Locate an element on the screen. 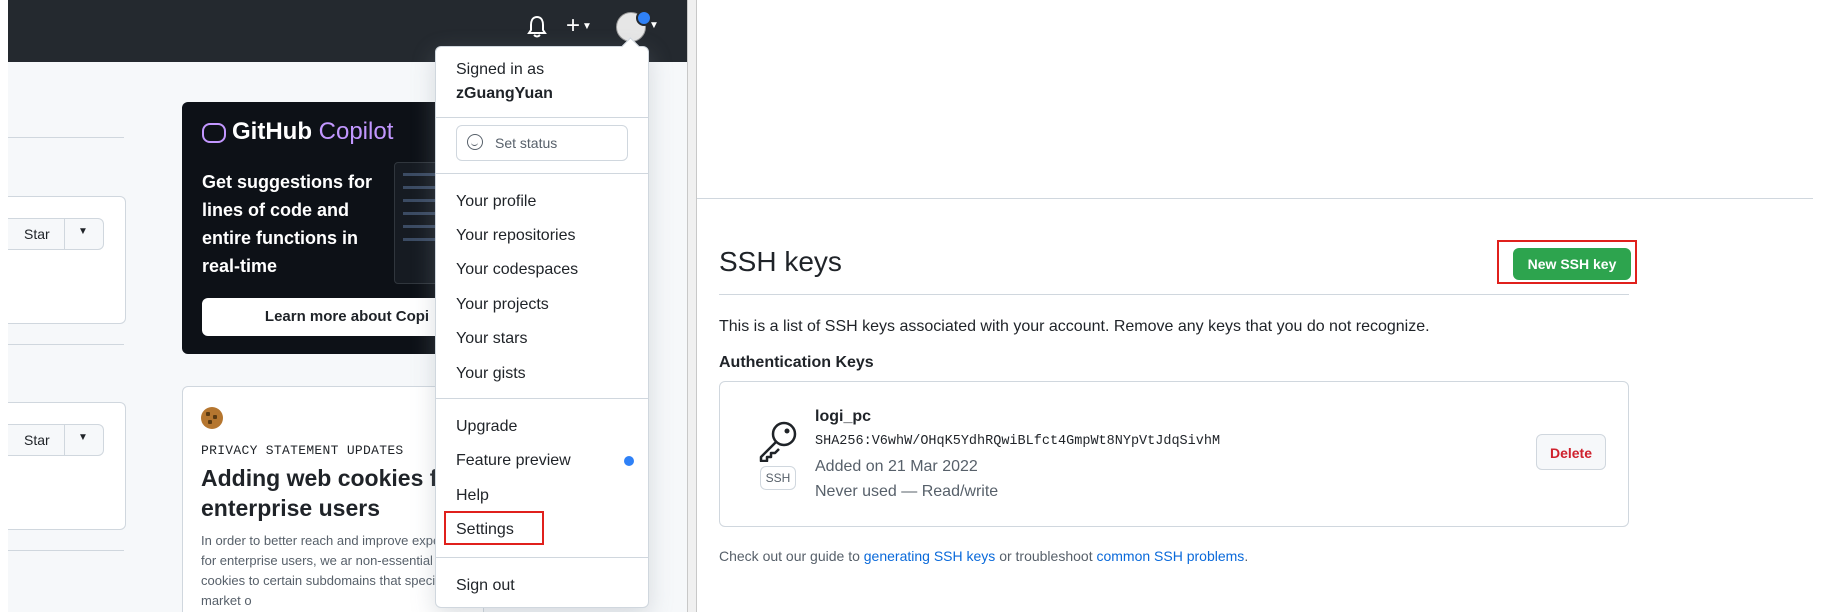  cookie-icon is located at coordinates (212, 418).